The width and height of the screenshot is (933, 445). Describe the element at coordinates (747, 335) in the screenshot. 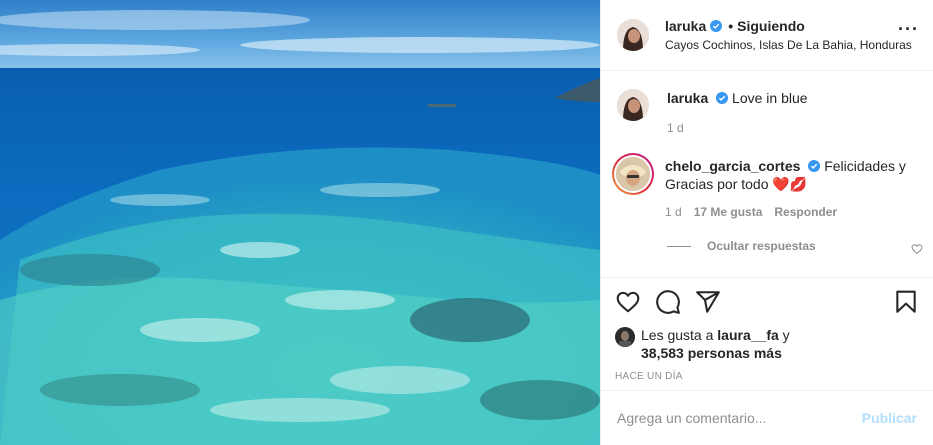

I see `likes-user: laura__fa` at that location.